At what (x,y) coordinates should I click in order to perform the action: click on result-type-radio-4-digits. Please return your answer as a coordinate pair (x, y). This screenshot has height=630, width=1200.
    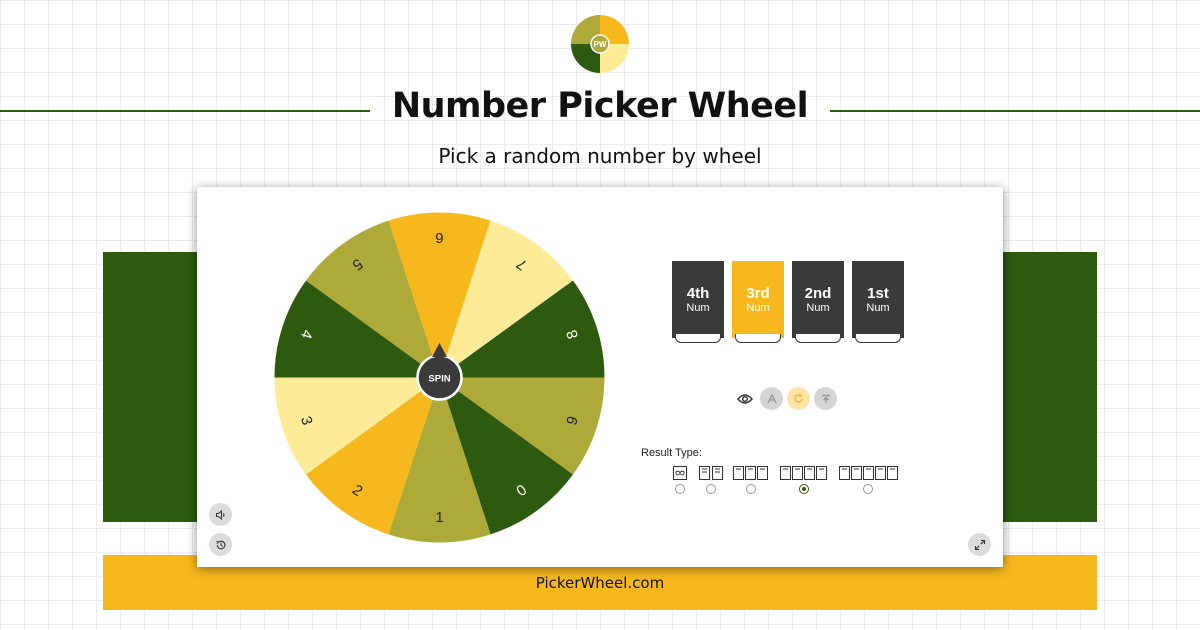
    Looking at the image, I should click on (804, 489).